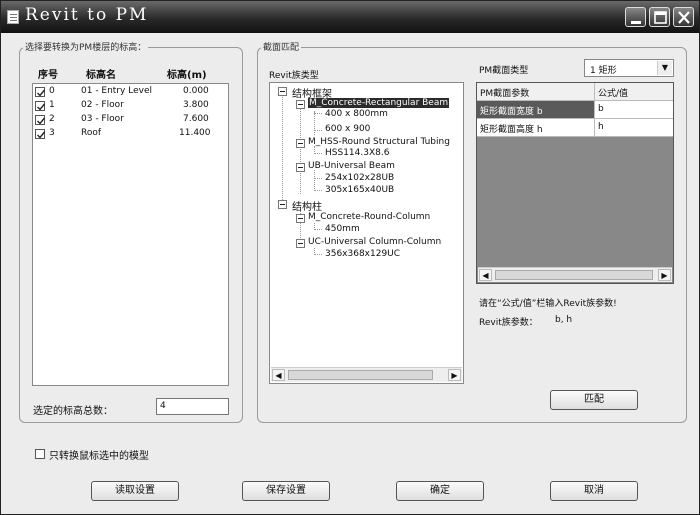 This screenshot has width=700, height=515. I want to click on section-match-title: 截面匹配, so click(281, 46).